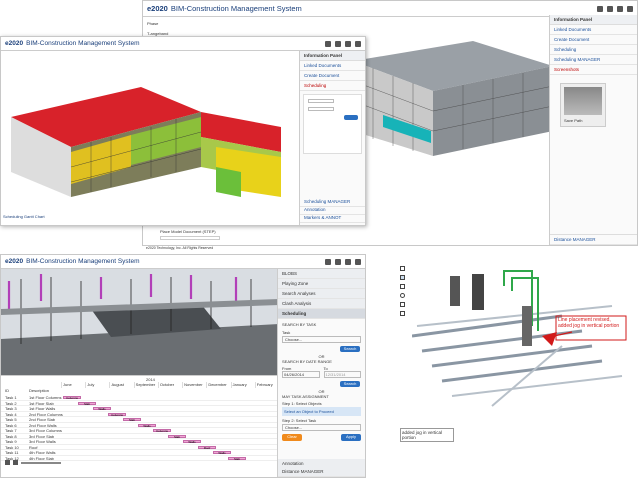  I want to click on gantt-month: October, so click(169, 385).